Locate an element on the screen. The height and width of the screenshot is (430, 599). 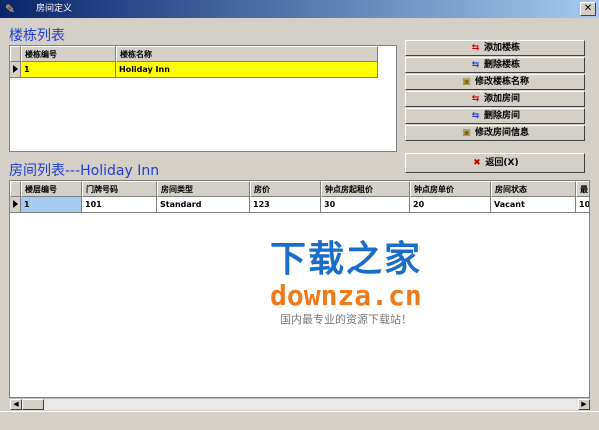
horizontal-scrollbar: ◀ ▶ is located at coordinates (300, 404).